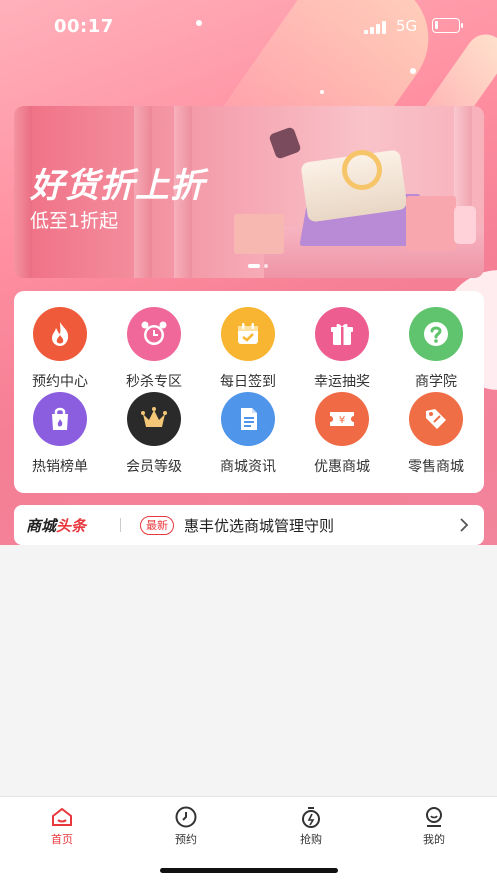 The height and width of the screenshot is (883, 497). Describe the element at coordinates (465, 225) in the screenshot. I see `perfume-bottle-graphic` at that location.